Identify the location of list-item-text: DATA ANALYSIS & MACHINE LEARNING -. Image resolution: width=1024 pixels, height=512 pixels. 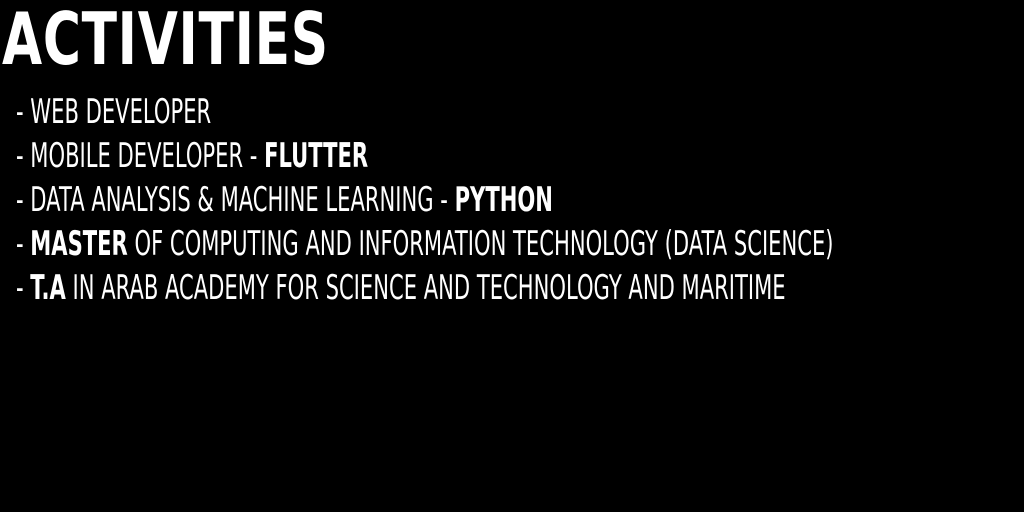
(242, 200).